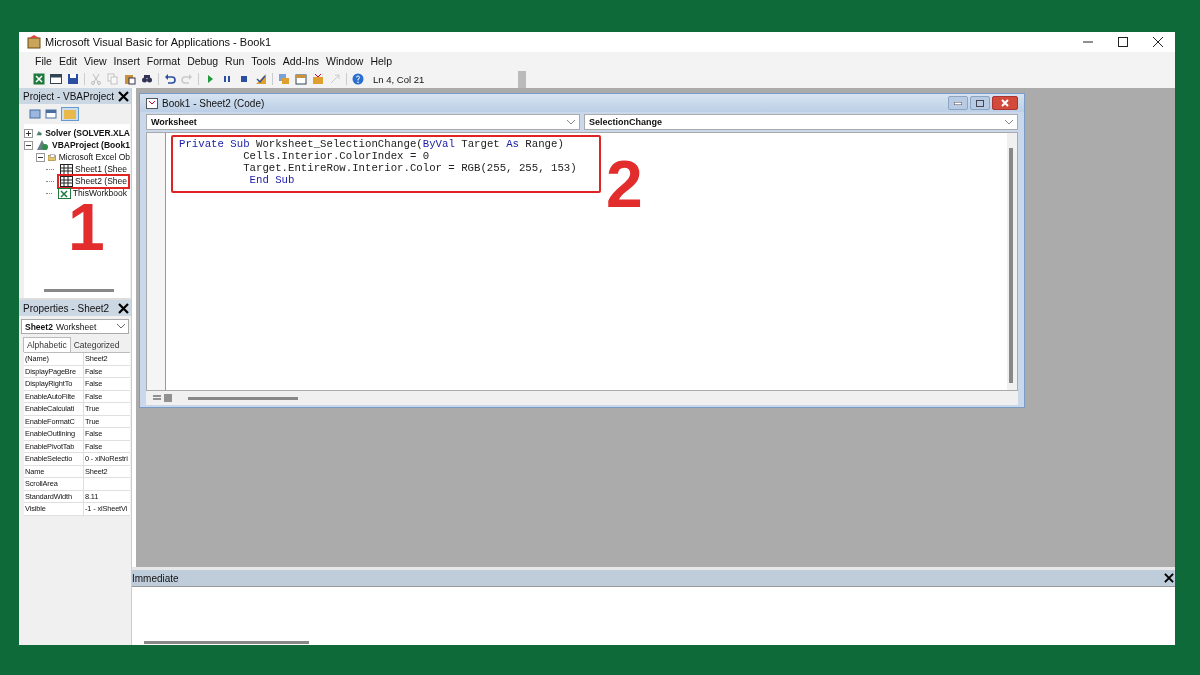 This screenshot has height=675, width=1200. I want to click on toolbar-scroll-handle, so click(522, 79).